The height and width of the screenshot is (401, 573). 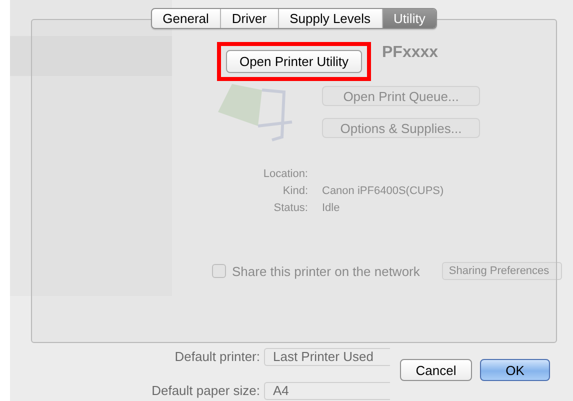 What do you see at coordinates (411, 53) in the screenshot?
I see `printer-name: PFxxxx` at bounding box center [411, 53].